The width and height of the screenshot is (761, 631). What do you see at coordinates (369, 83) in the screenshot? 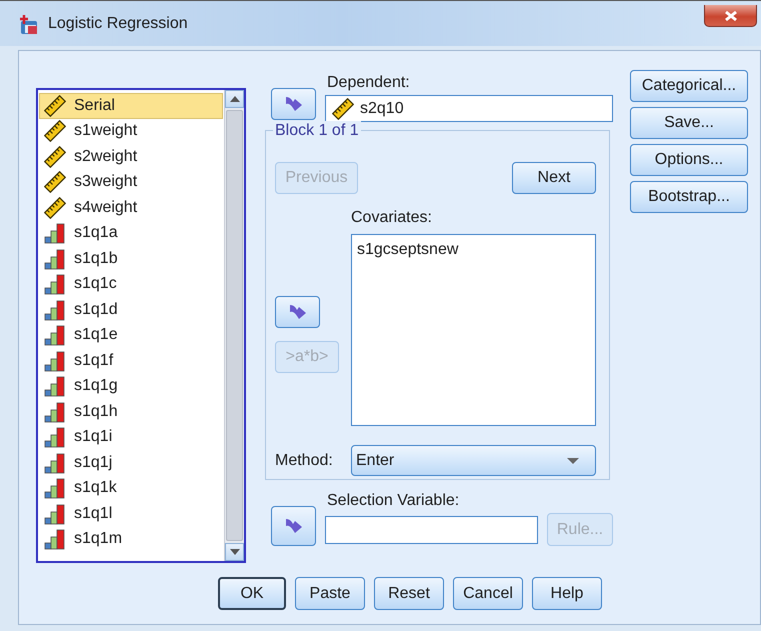
I see `field-label: Dependent:` at bounding box center [369, 83].